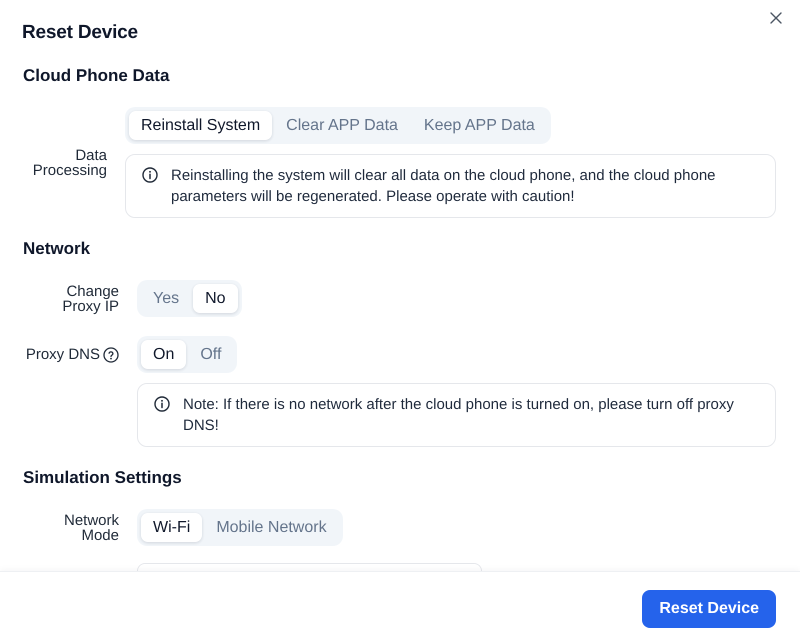 This screenshot has height=641, width=800. Describe the element at coordinates (111, 354) in the screenshot. I see `help-icon` at that location.